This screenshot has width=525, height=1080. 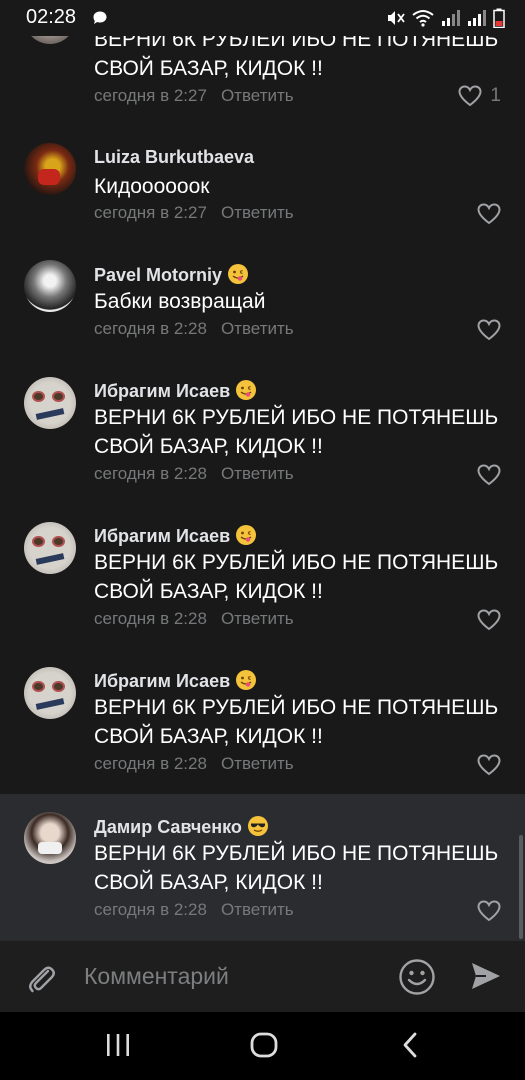 I want to click on wifi-icon, so click(x=423, y=18).